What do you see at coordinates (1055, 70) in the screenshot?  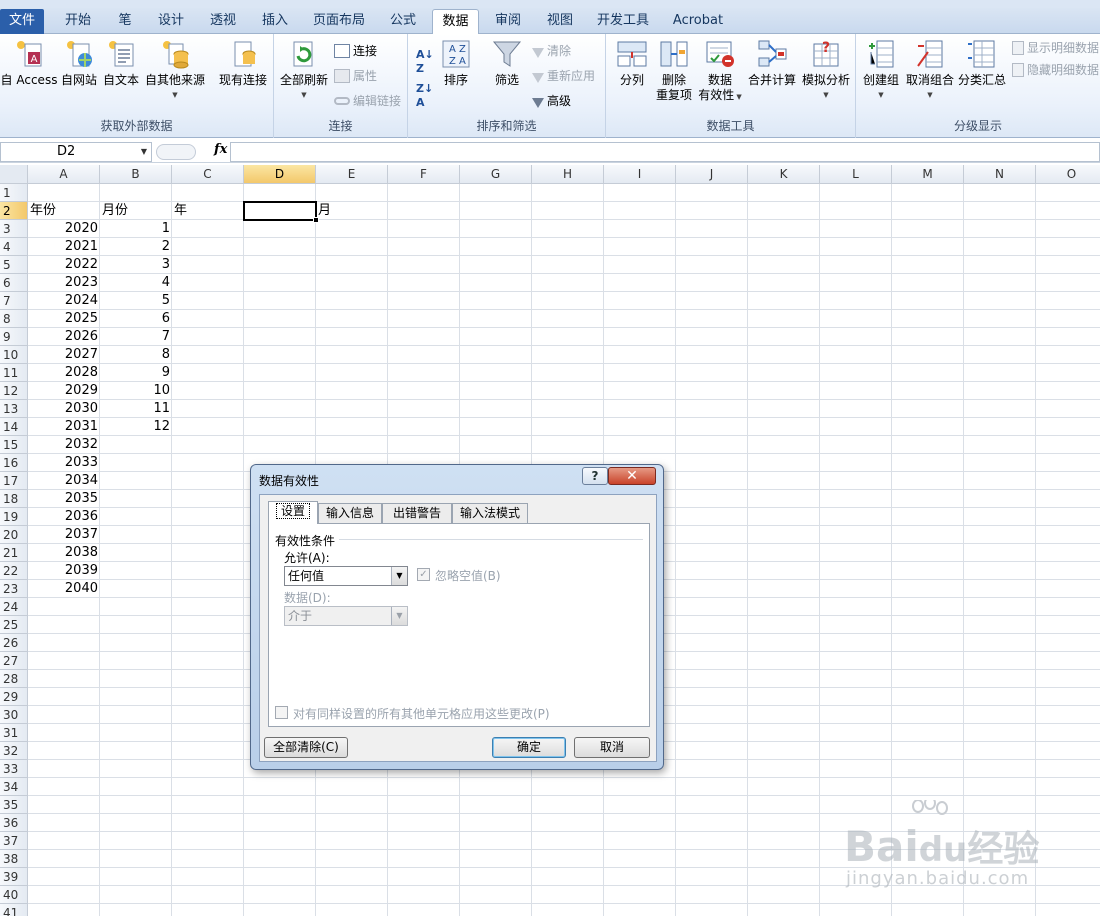 I see `hide-detail-button: 隐藏明细数据` at bounding box center [1055, 70].